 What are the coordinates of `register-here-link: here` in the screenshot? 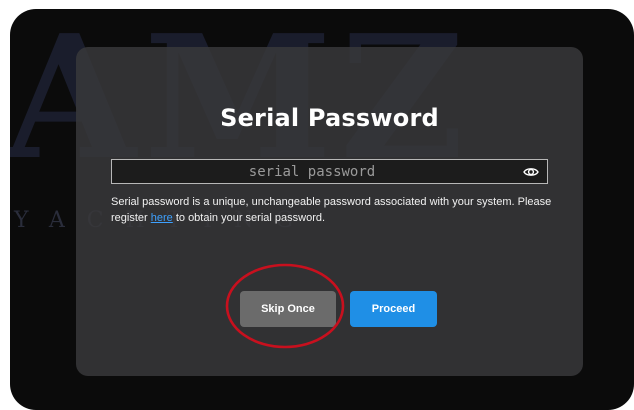 It's located at (162, 218).